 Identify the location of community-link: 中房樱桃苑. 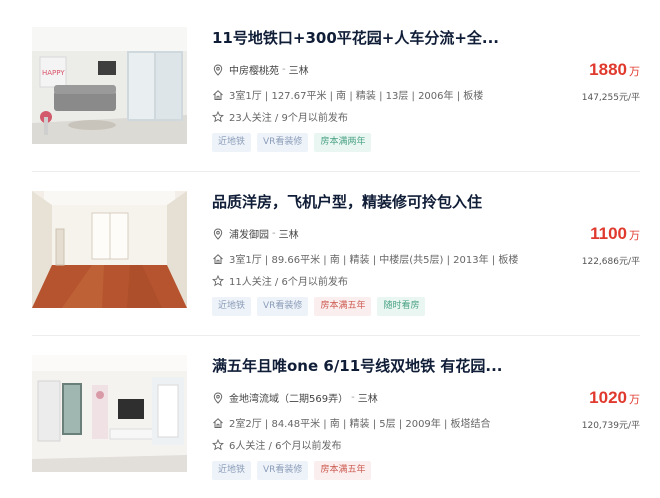
(254, 69).